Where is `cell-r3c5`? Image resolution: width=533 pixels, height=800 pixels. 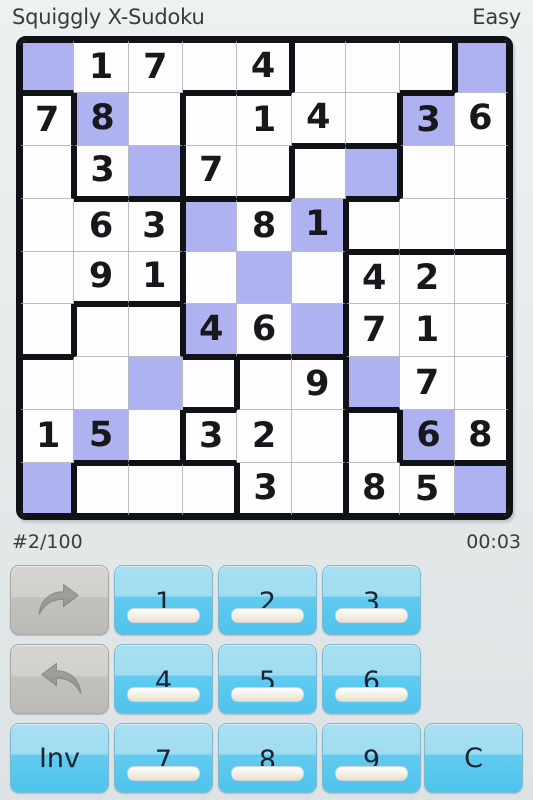
cell-r3c5 is located at coordinates (264, 172).